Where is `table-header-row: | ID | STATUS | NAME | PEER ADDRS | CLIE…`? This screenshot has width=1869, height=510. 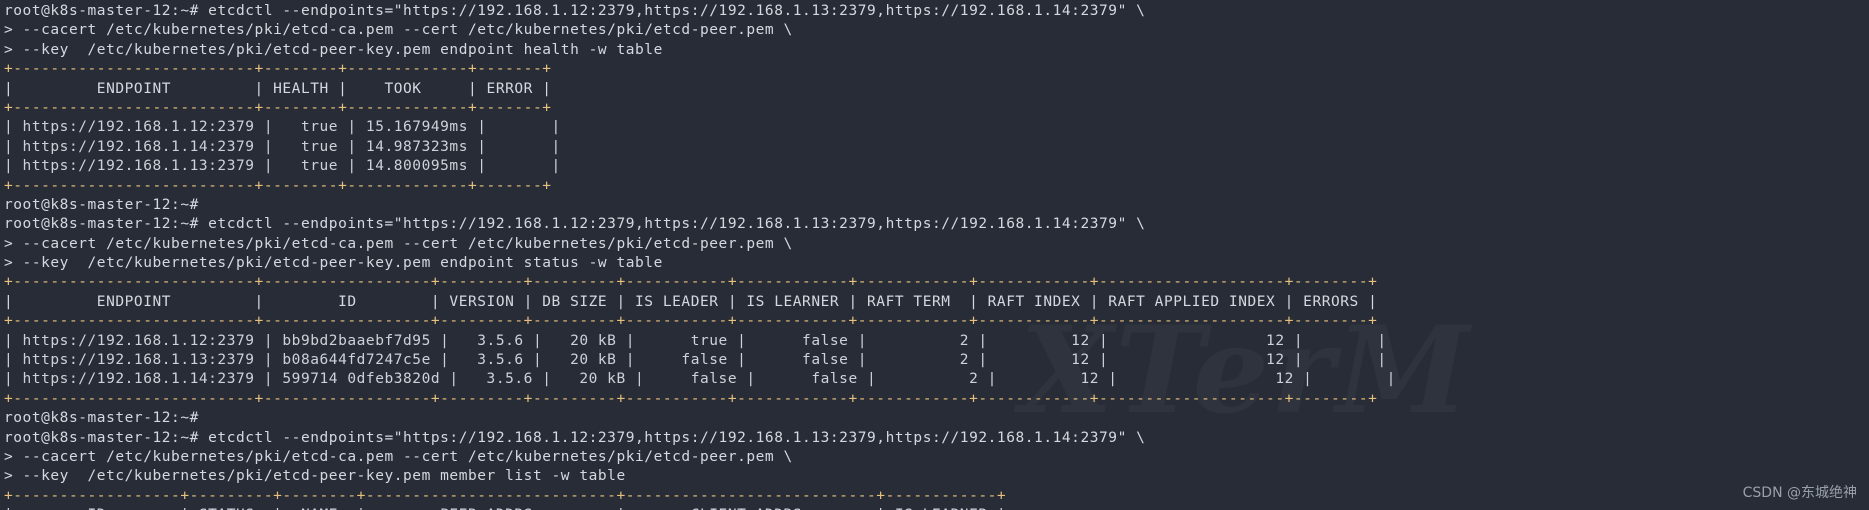 table-header-row: | ID | STATUS | NAME | PEER ADDRS | CLIE… is located at coordinates (936, 508).